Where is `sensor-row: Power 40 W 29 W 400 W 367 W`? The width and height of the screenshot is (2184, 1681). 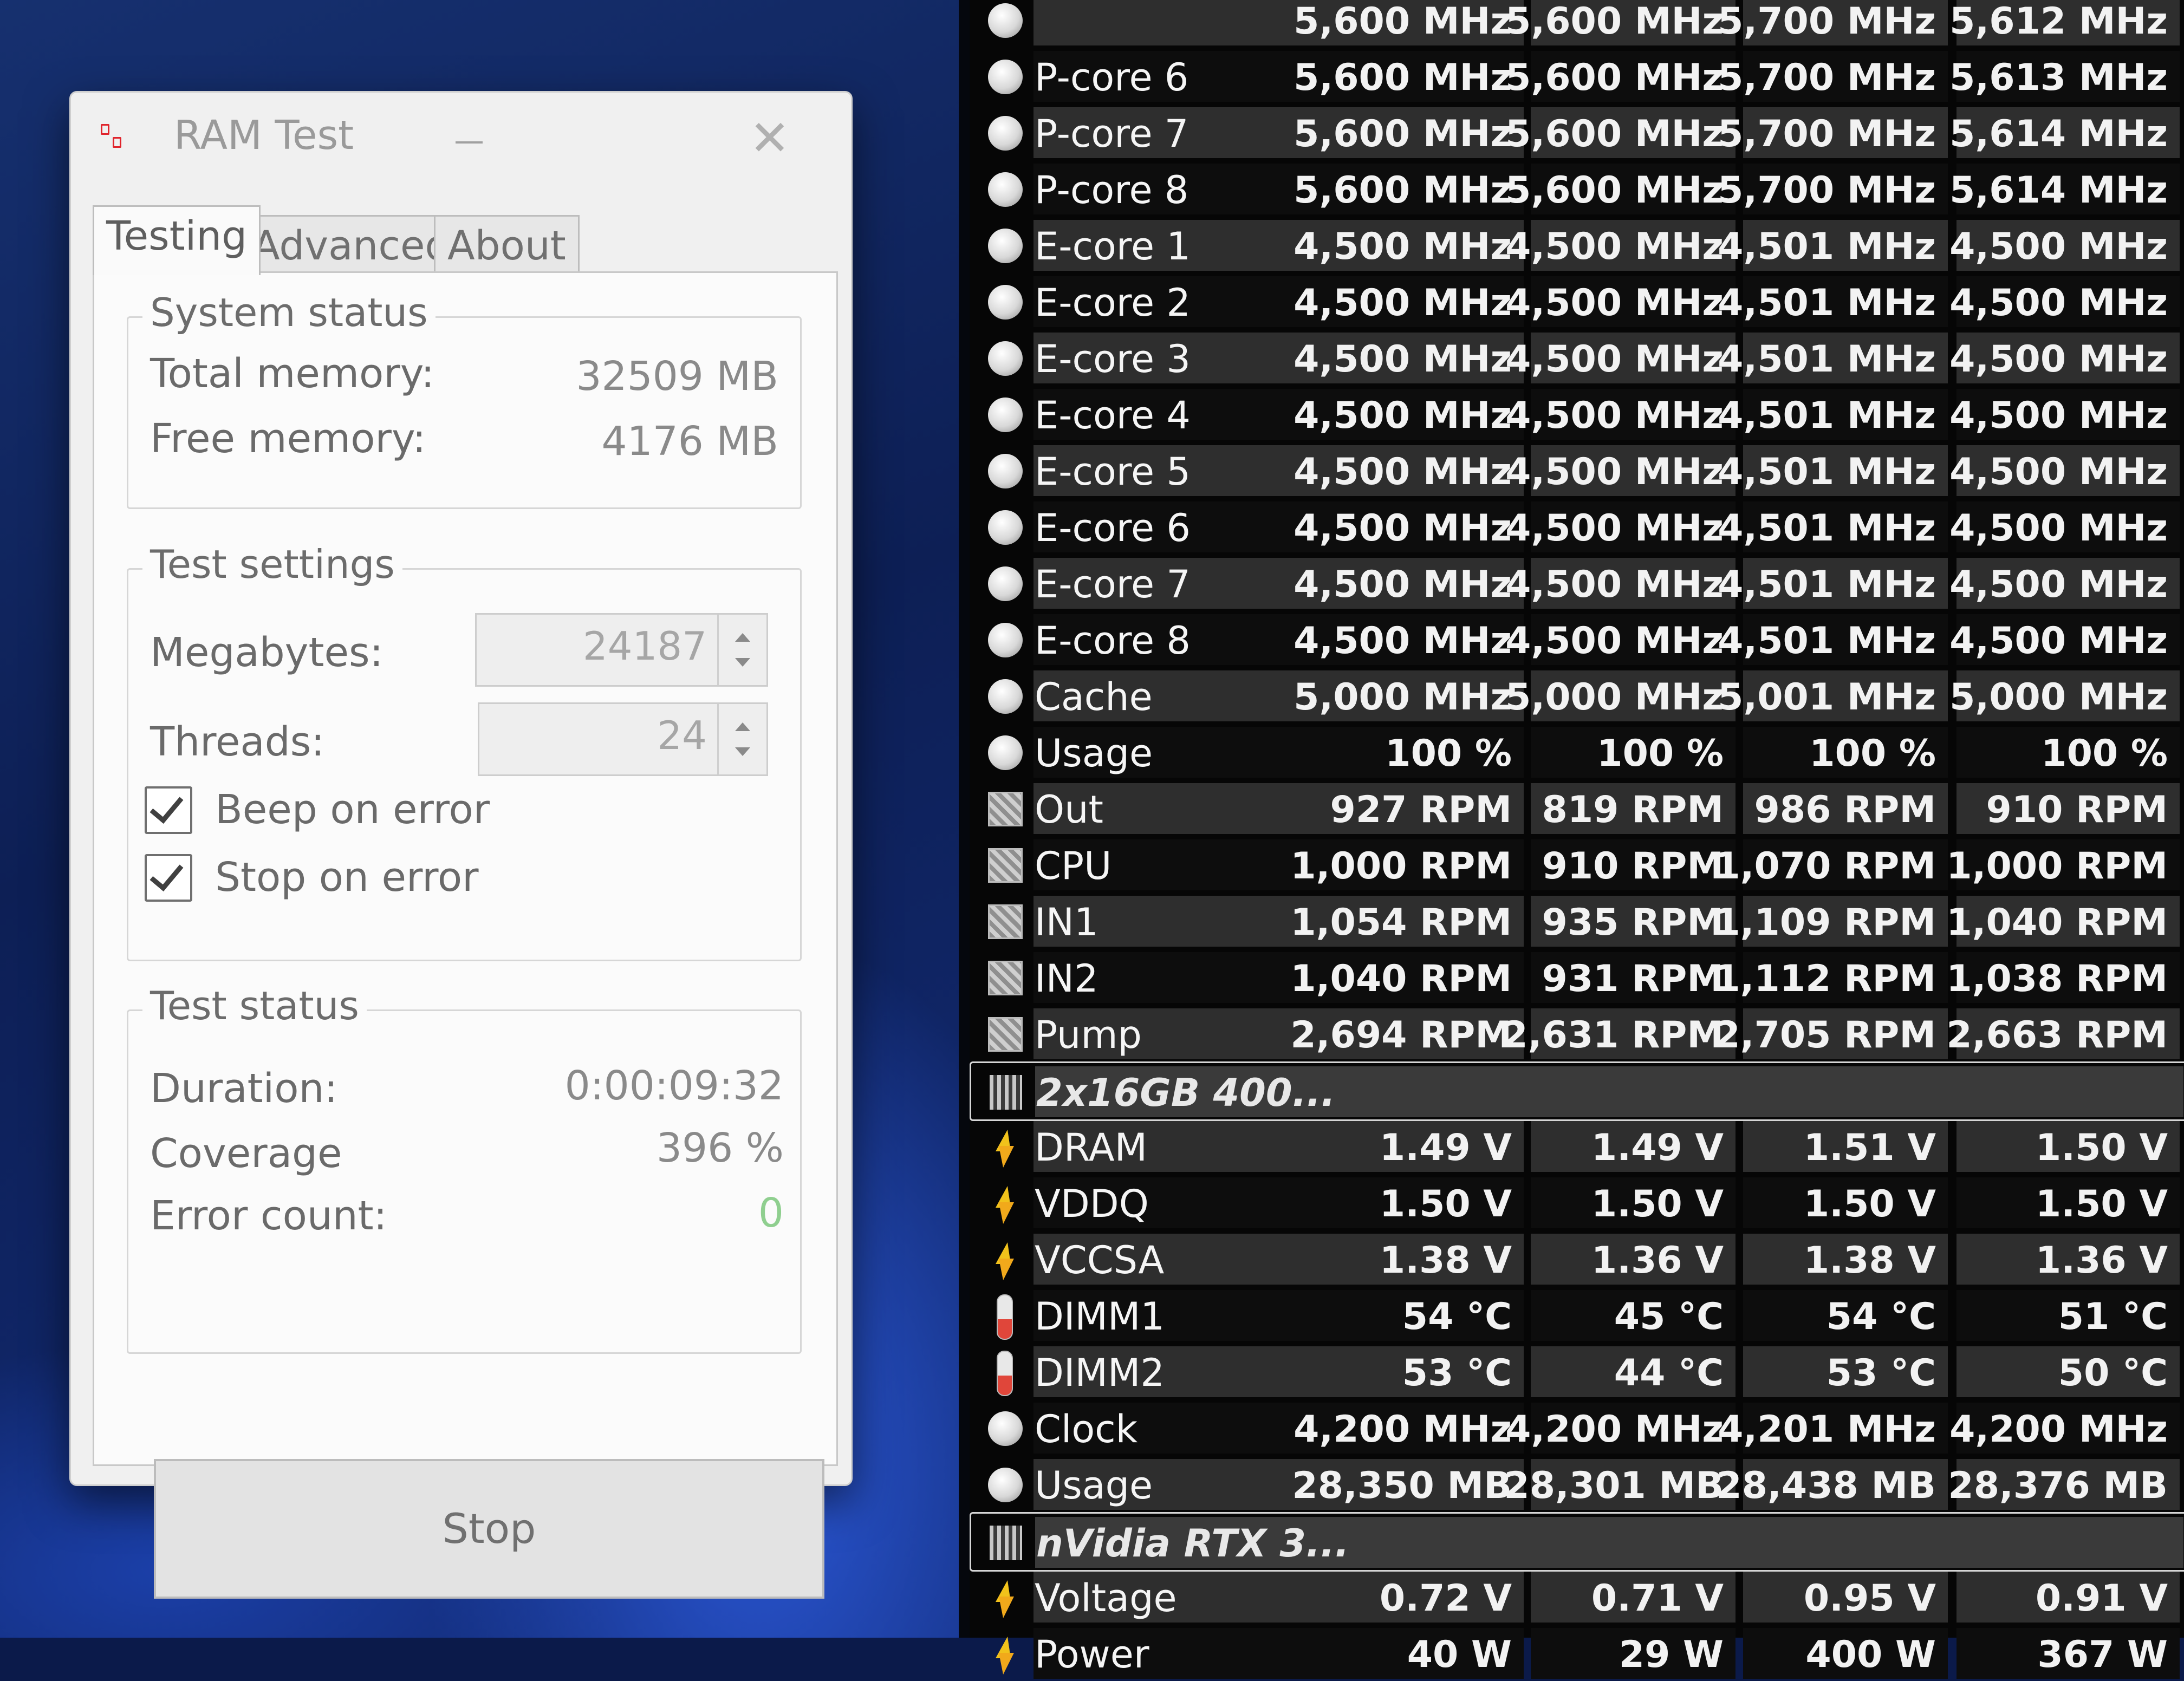 sensor-row: Power 40 W 29 W 400 W 367 W is located at coordinates (1577, 1653).